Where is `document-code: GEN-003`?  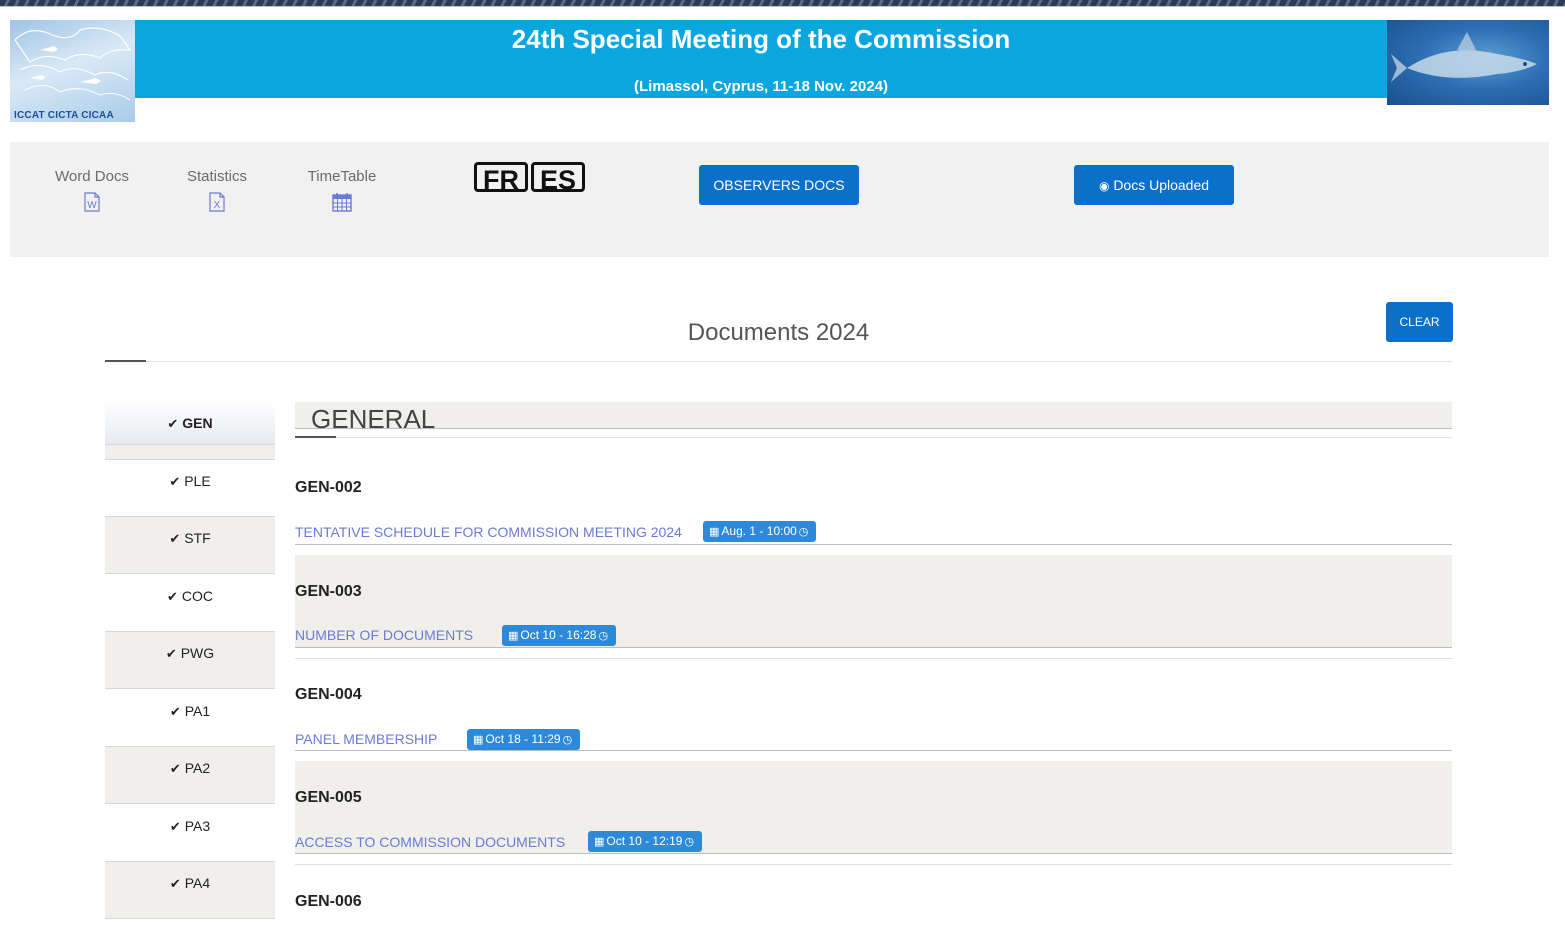
document-code: GEN-003 is located at coordinates (328, 591).